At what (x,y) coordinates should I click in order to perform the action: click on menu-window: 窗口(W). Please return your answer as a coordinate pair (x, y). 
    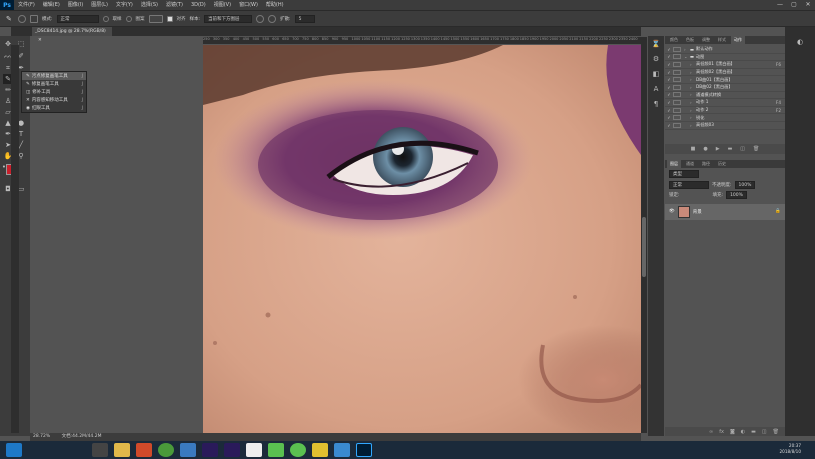
    Looking at the image, I should click on (248, 5).